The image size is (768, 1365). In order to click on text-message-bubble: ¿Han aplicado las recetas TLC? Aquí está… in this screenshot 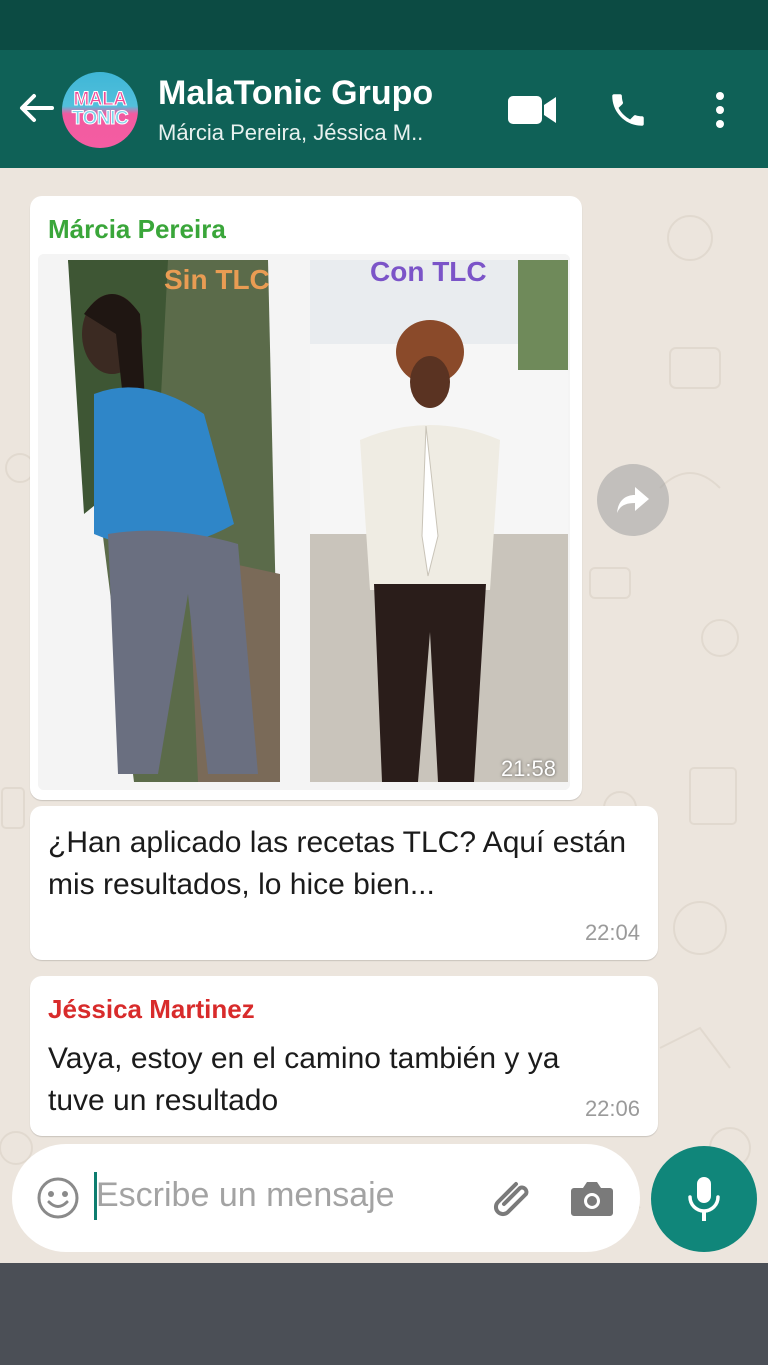, I will do `click(344, 883)`.